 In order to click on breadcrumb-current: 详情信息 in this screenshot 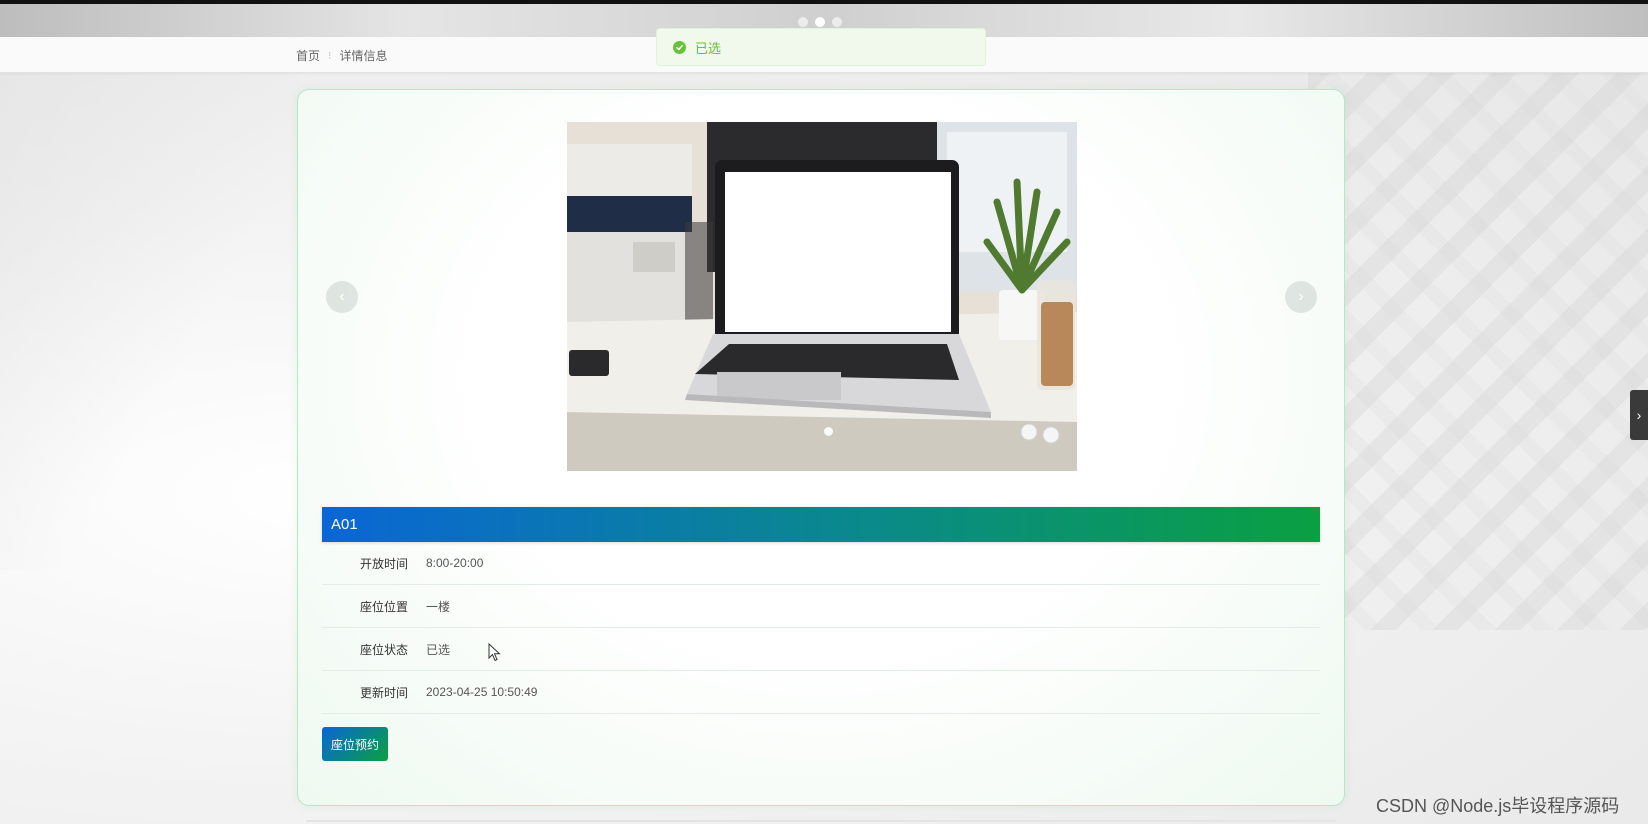, I will do `click(363, 56)`.